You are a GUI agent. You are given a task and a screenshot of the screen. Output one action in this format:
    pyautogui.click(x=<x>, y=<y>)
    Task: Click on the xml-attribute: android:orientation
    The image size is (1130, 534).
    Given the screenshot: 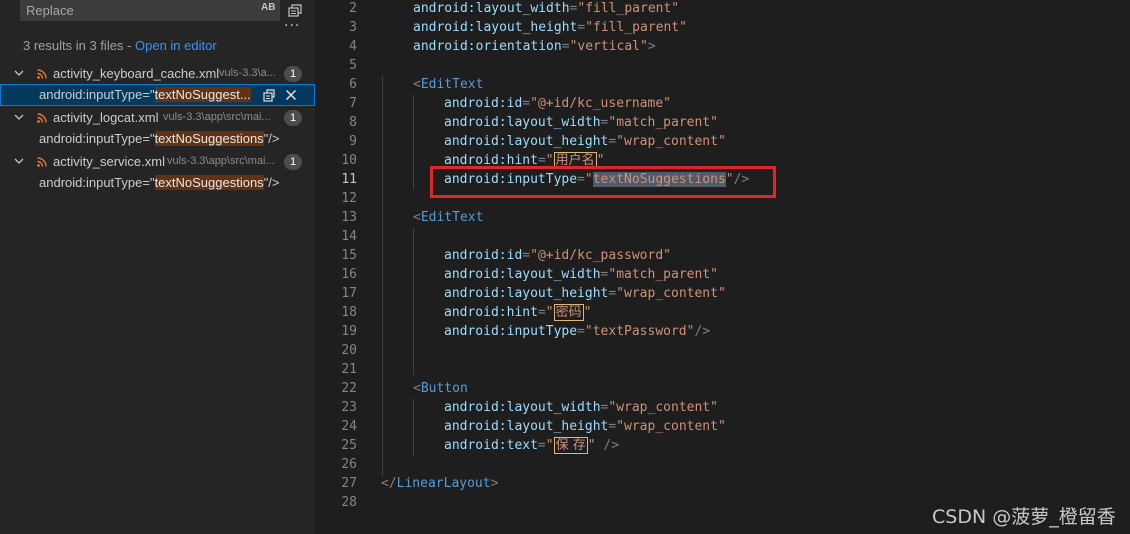 What is the action you would take?
    pyautogui.click(x=487, y=46)
    